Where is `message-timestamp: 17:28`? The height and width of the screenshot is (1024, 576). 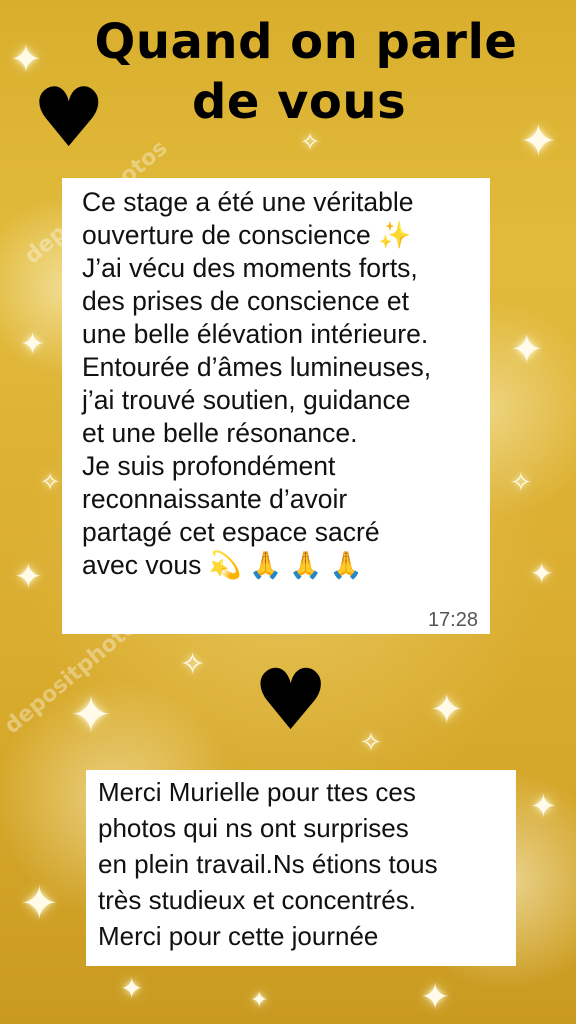 message-timestamp: 17:28 is located at coordinates (452, 620).